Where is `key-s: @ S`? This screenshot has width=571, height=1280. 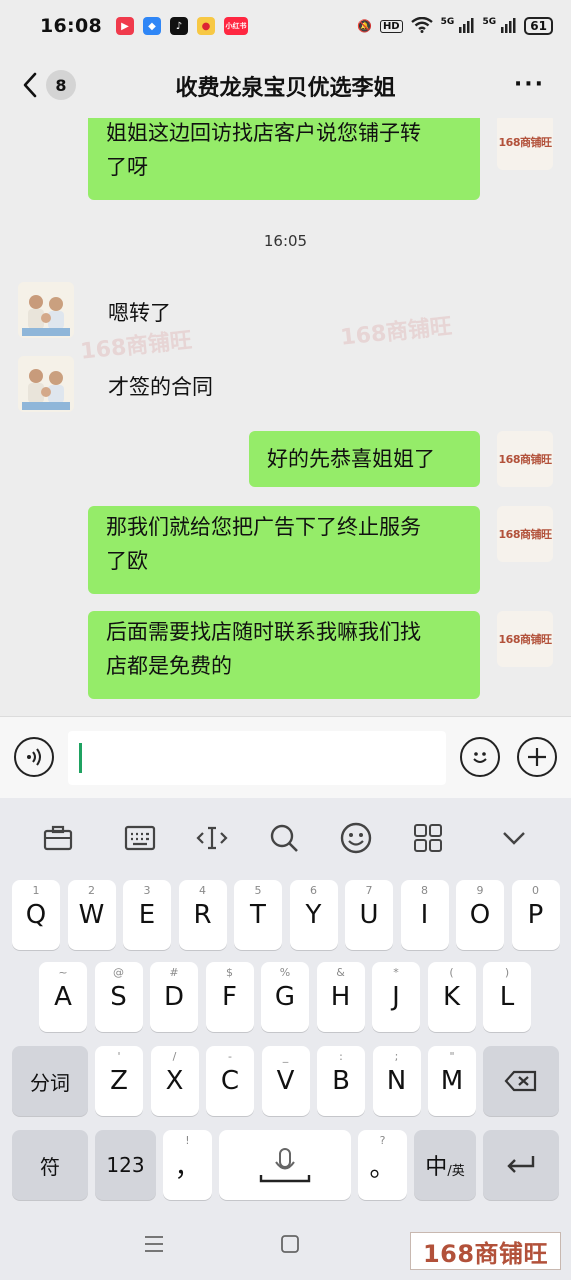
key-s: @ S is located at coordinates (118, 997).